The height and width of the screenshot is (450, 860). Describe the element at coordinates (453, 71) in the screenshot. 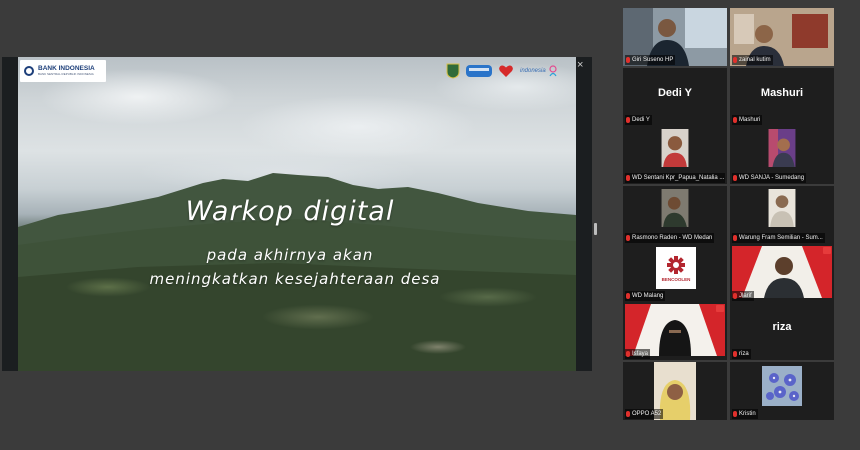

I see `province-crest-icon` at that location.